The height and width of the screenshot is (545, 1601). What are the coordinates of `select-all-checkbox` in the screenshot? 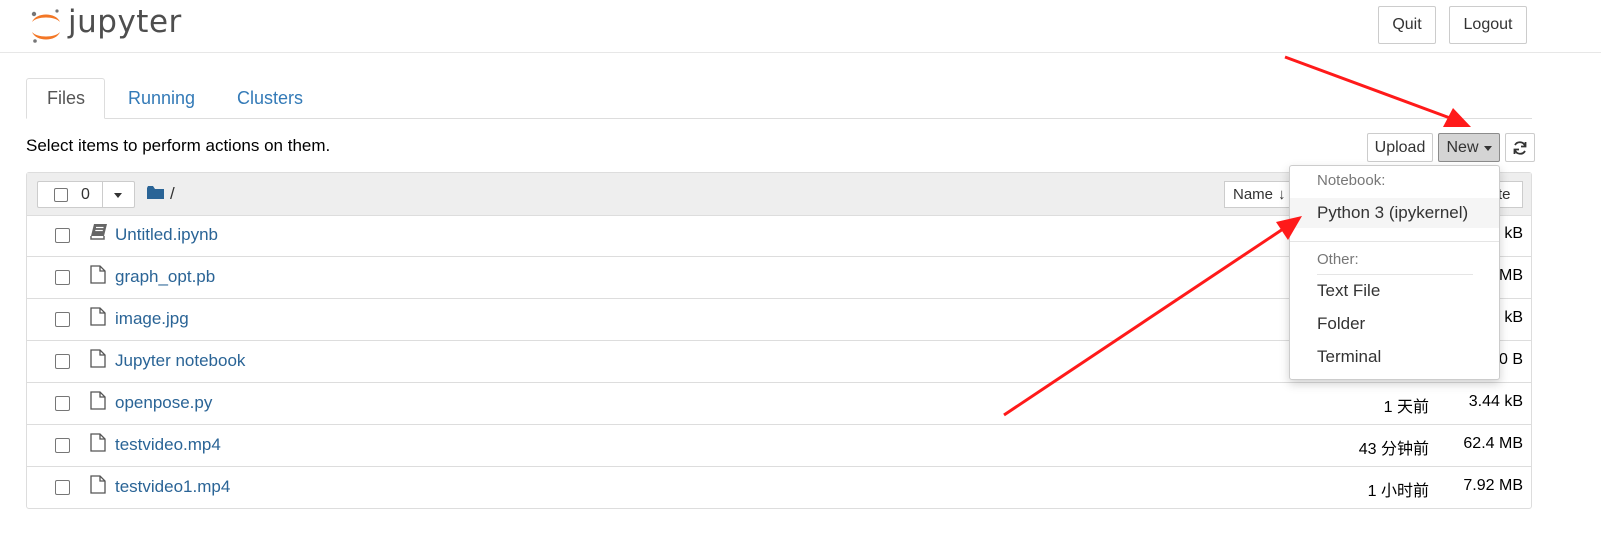 It's located at (61, 195).